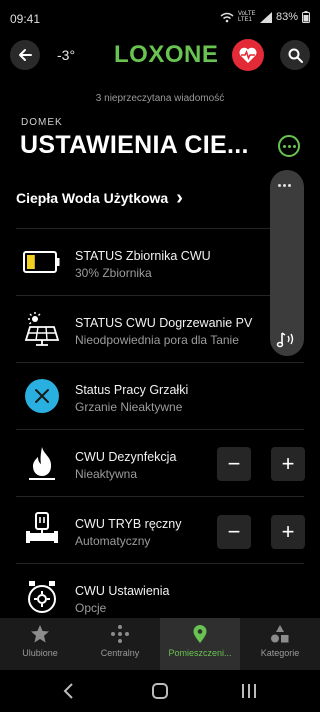  I want to click on row-title: STATUS Zbiornika CWU, so click(143, 256).